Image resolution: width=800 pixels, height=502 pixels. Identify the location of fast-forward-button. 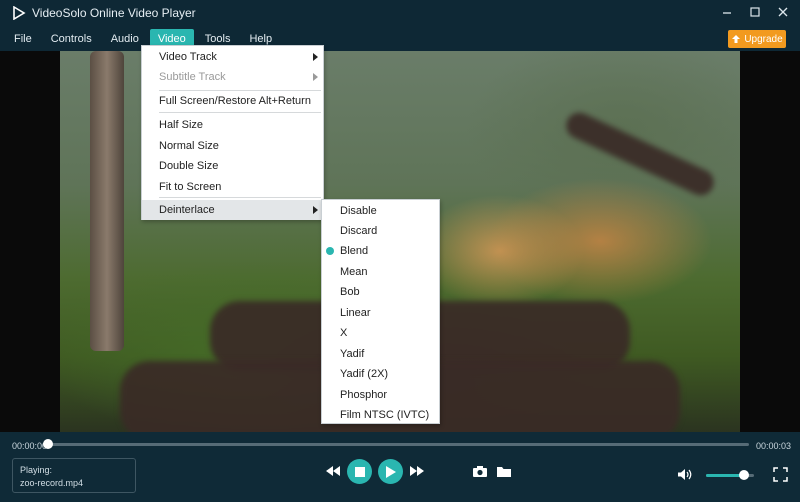
(417, 471).